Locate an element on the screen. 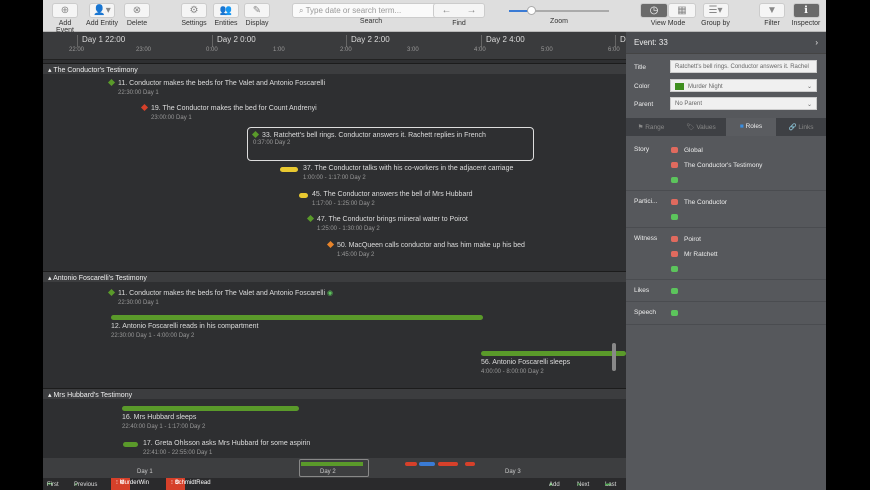  role-item: The Conductor is located at coordinates (699, 202).